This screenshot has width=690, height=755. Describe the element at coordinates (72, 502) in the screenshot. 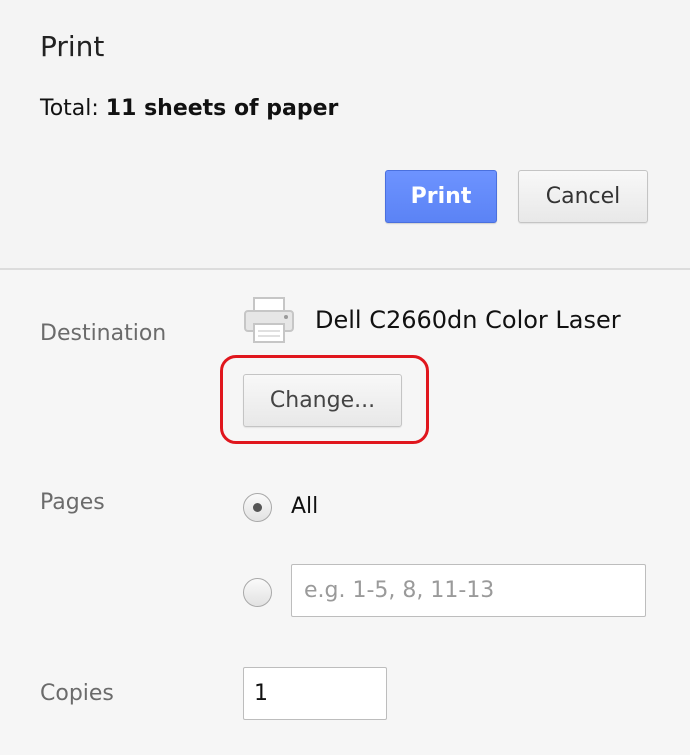

I see `pages-label: Pages` at that location.